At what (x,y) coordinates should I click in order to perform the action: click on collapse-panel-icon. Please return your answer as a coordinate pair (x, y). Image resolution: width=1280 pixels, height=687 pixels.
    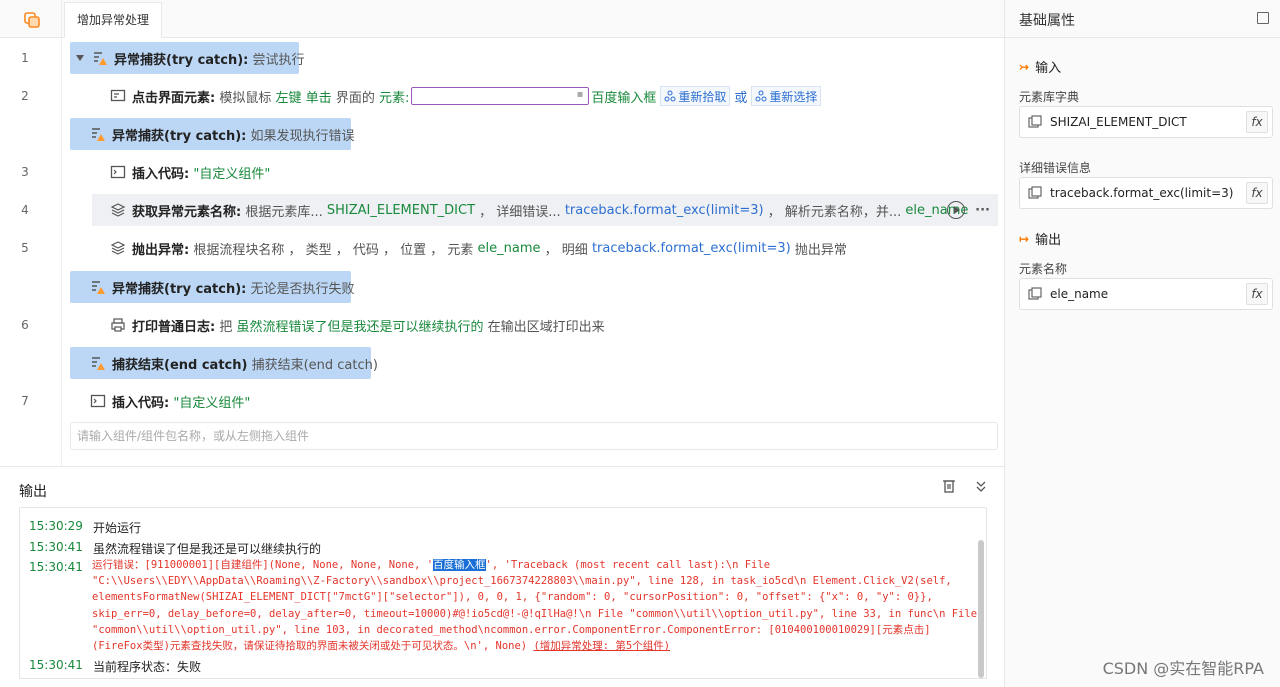
    Looking at the image, I should click on (981, 486).